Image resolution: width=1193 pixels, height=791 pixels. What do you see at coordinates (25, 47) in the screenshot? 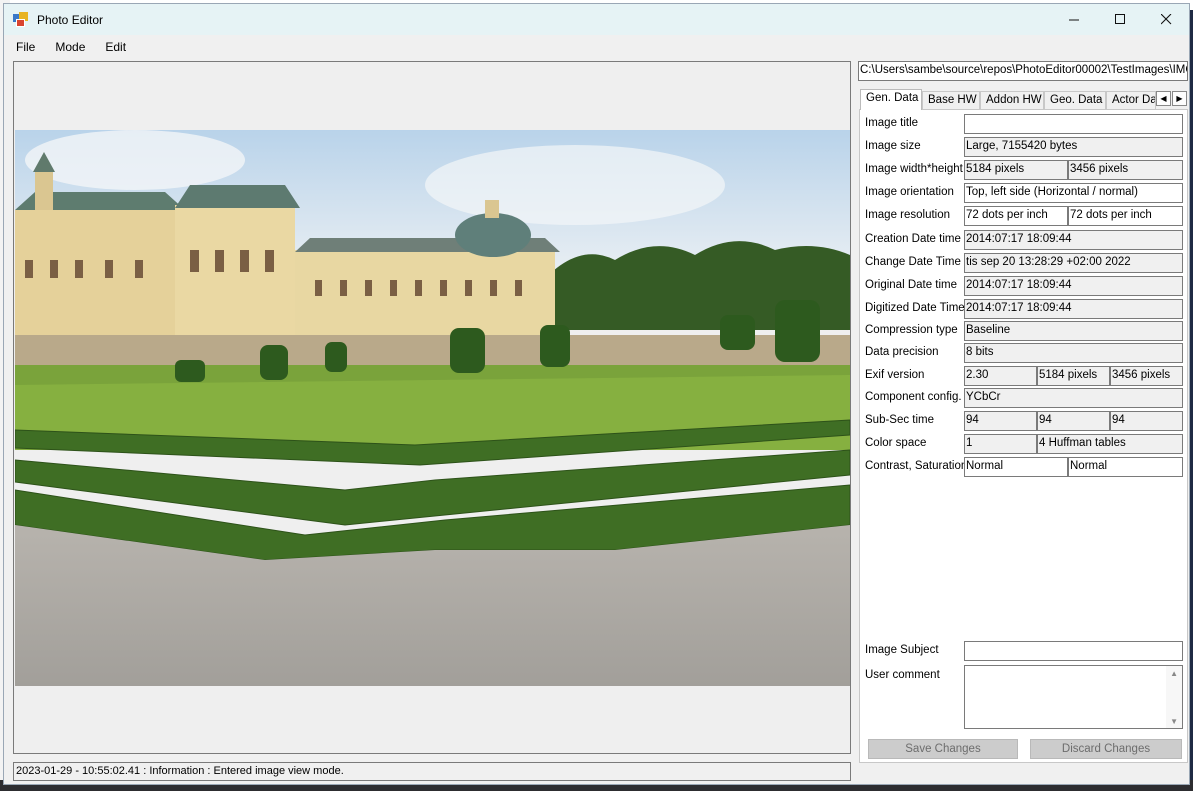
I see `menu-file: File` at bounding box center [25, 47].